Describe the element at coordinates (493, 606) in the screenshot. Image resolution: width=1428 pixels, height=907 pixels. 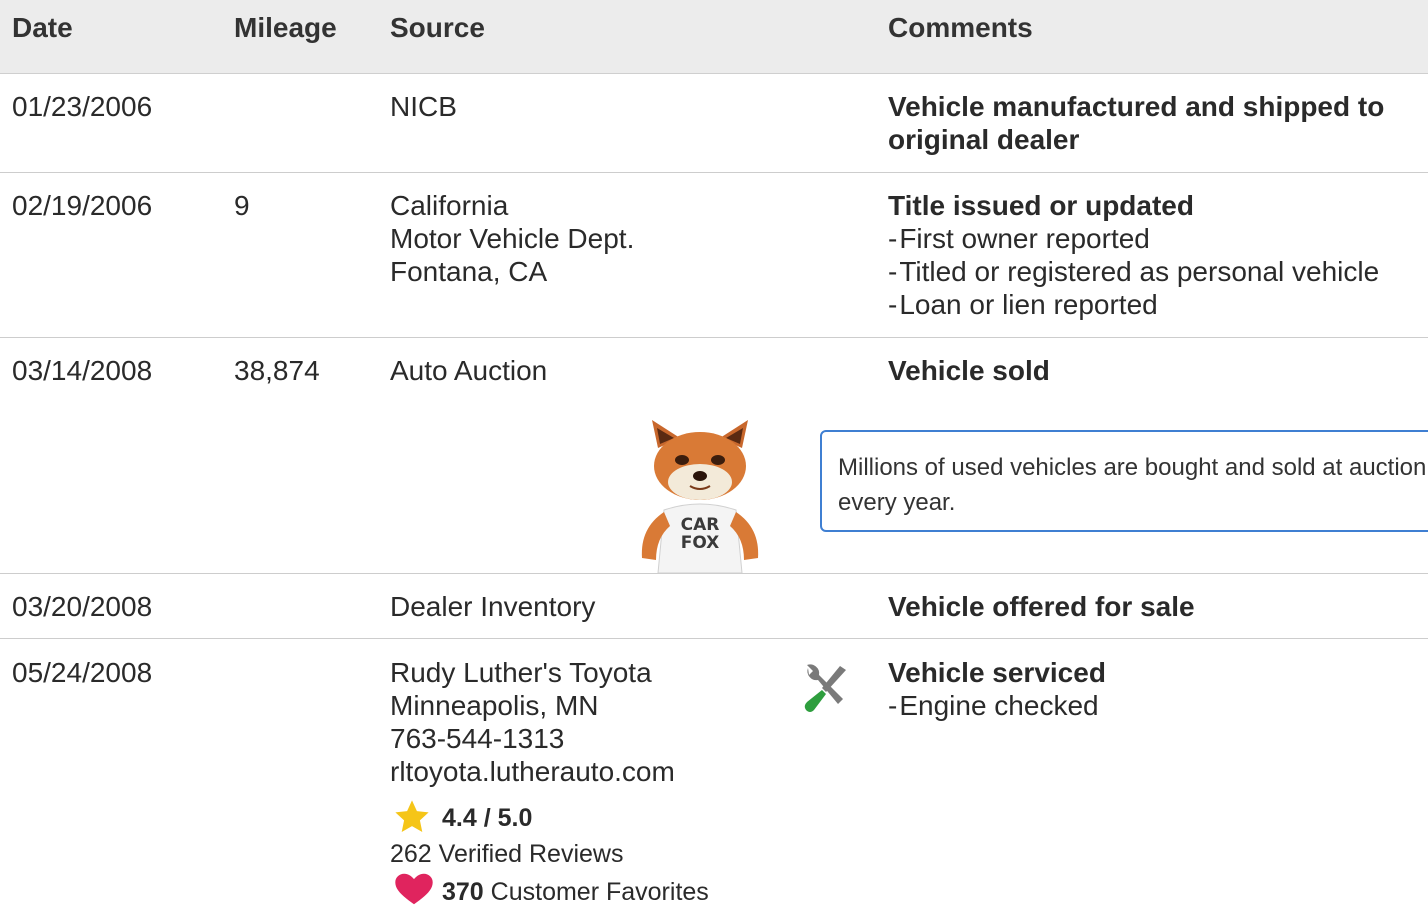
I see `row-source: Dealer Inventory` at that location.